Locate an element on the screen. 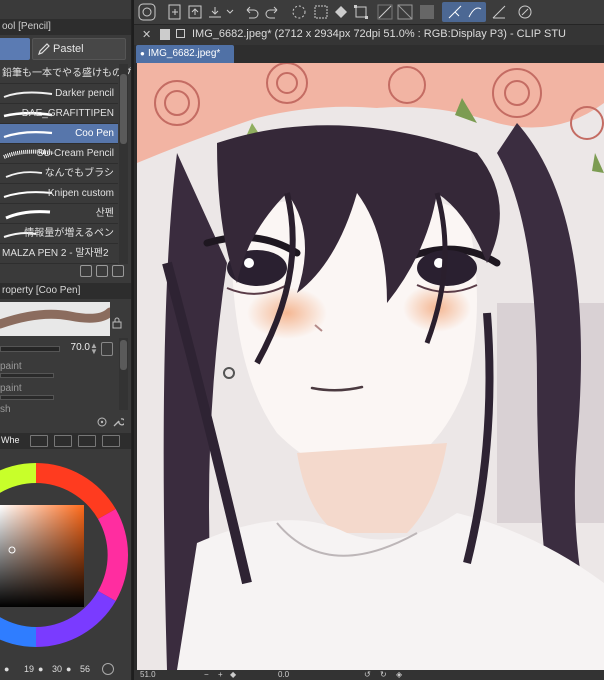 This screenshot has height=680, width=604. brush-item: DAE_GRAFITTIPEN is located at coordinates (59, 114).